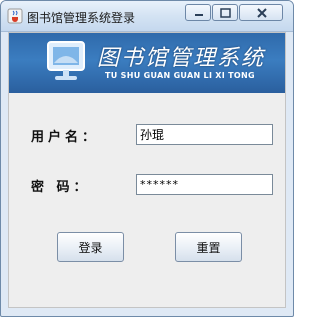 This screenshot has height=317, width=320. I want to click on close-button, so click(261, 12).